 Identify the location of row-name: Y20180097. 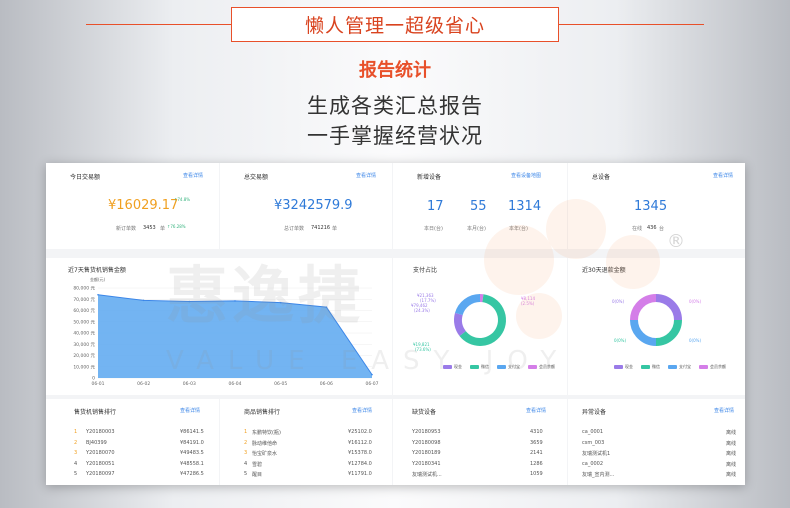
(100, 474).